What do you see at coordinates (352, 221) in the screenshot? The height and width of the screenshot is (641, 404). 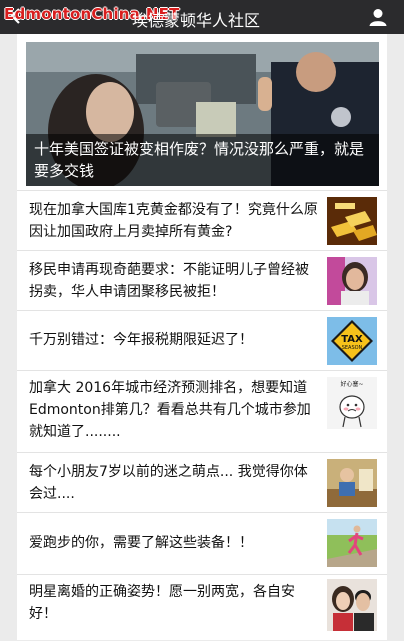 I see `gold-bars-thumbnail` at bounding box center [352, 221].